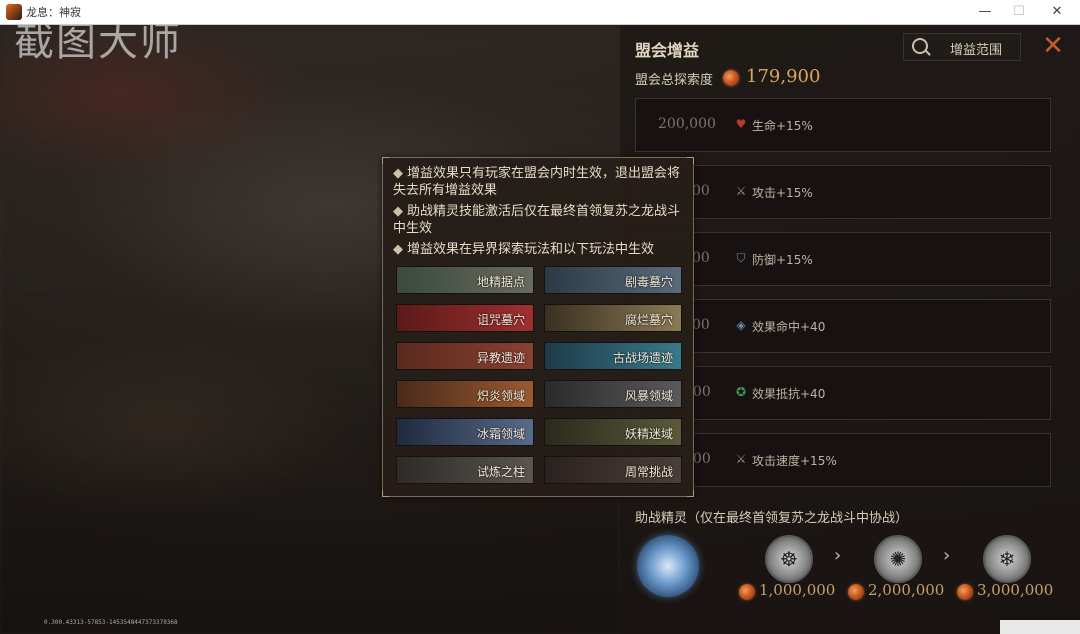 The image size is (1080, 634). I want to click on tier-threshold: 200,000, so click(687, 124).